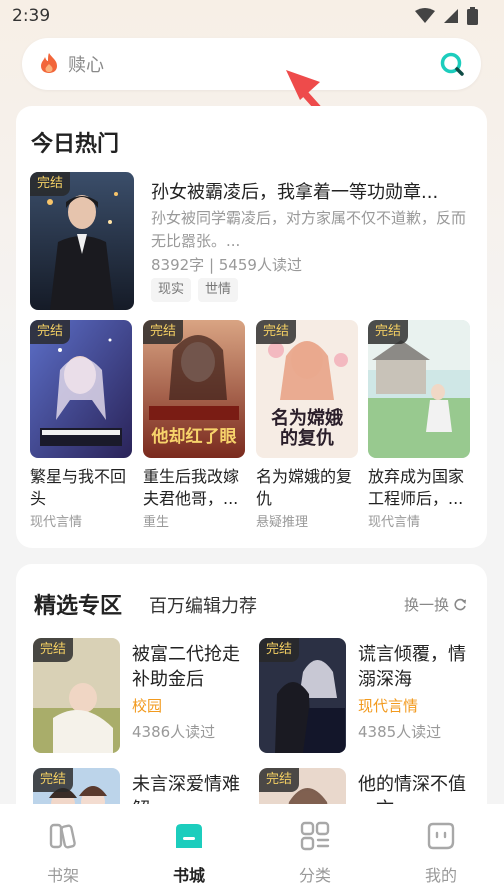 The image size is (504, 894). Describe the element at coordinates (171, 290) in the screenshot. I see `tag-chip: 现实` at that location.